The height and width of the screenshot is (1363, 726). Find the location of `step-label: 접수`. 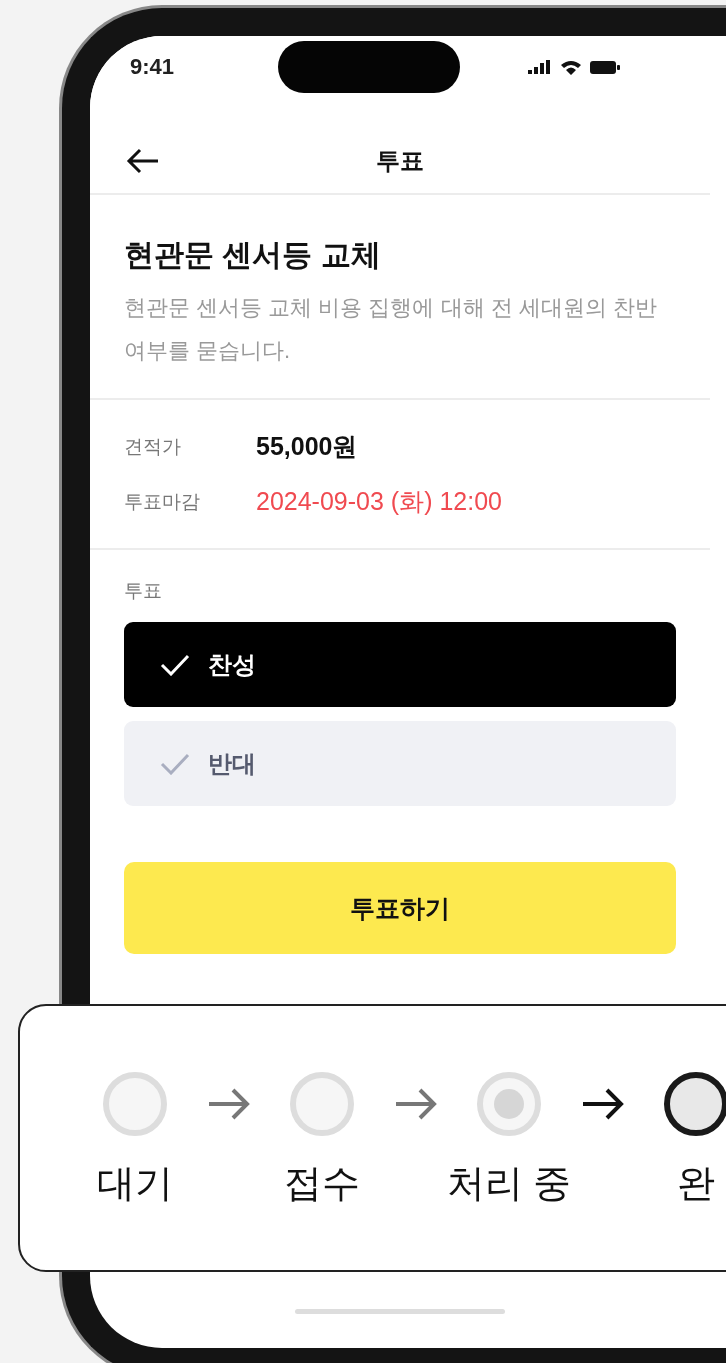

step-label: 접수 is located at coordinates (322, 1183).